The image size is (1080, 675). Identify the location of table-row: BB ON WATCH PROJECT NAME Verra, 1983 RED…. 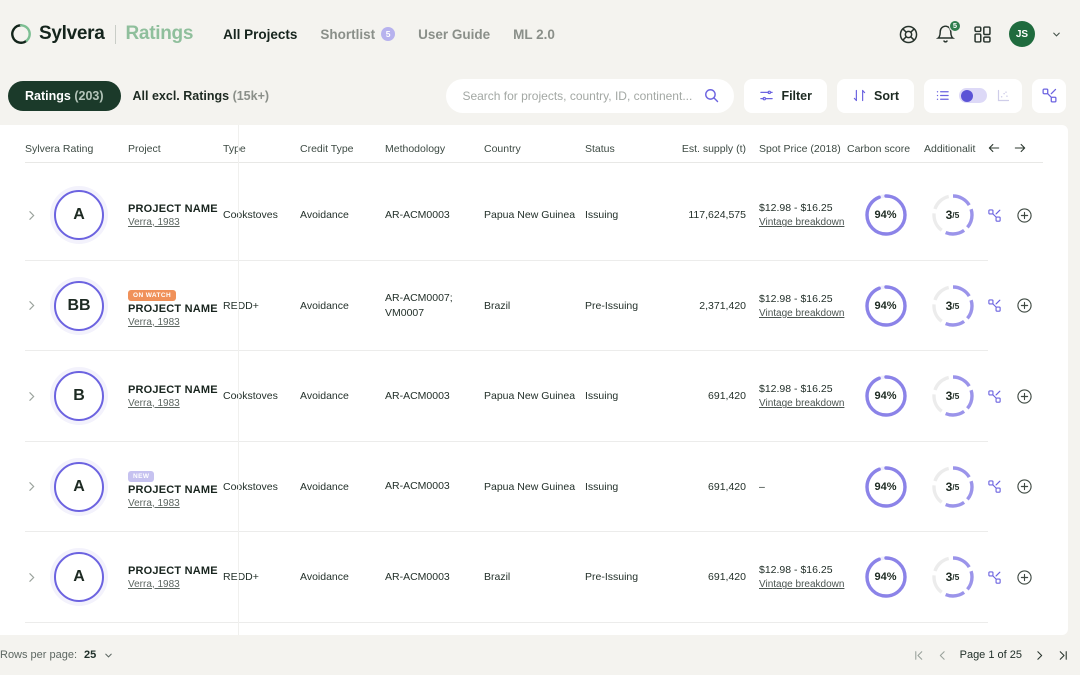
(534, 306).